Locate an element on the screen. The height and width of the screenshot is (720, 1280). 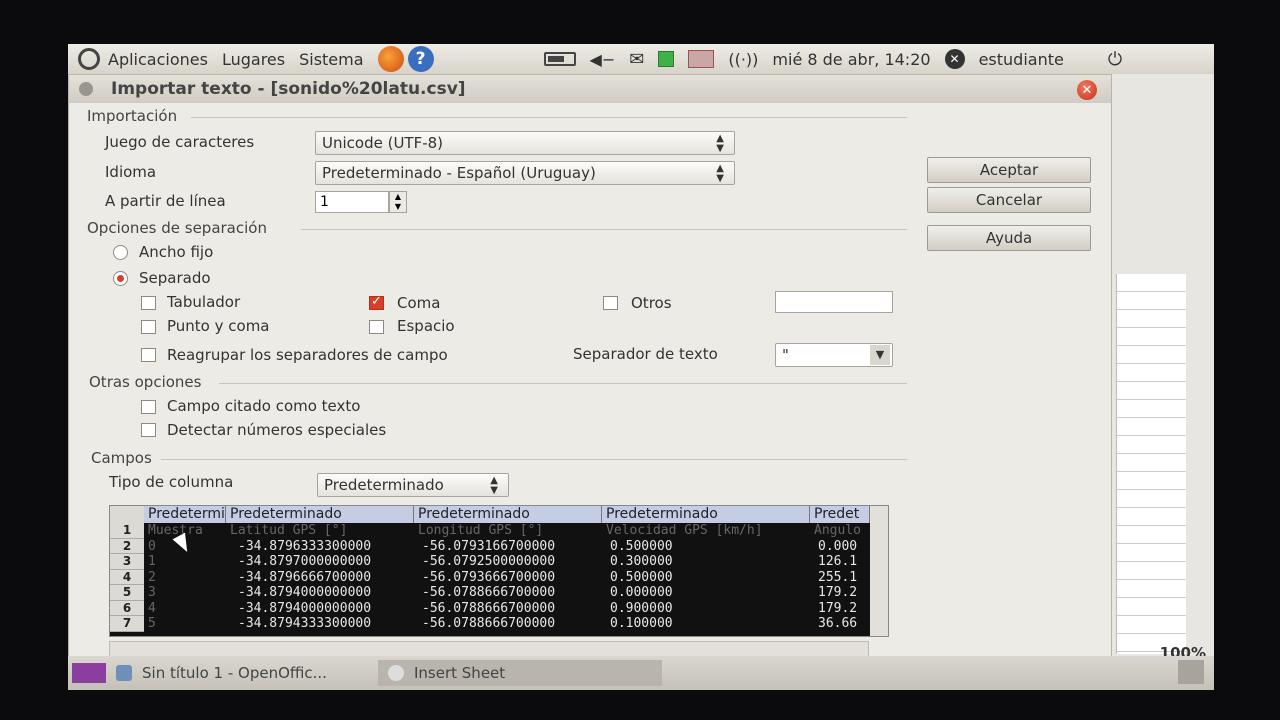
preview-vertical-scrollbar is located at coordinates (879, 571).